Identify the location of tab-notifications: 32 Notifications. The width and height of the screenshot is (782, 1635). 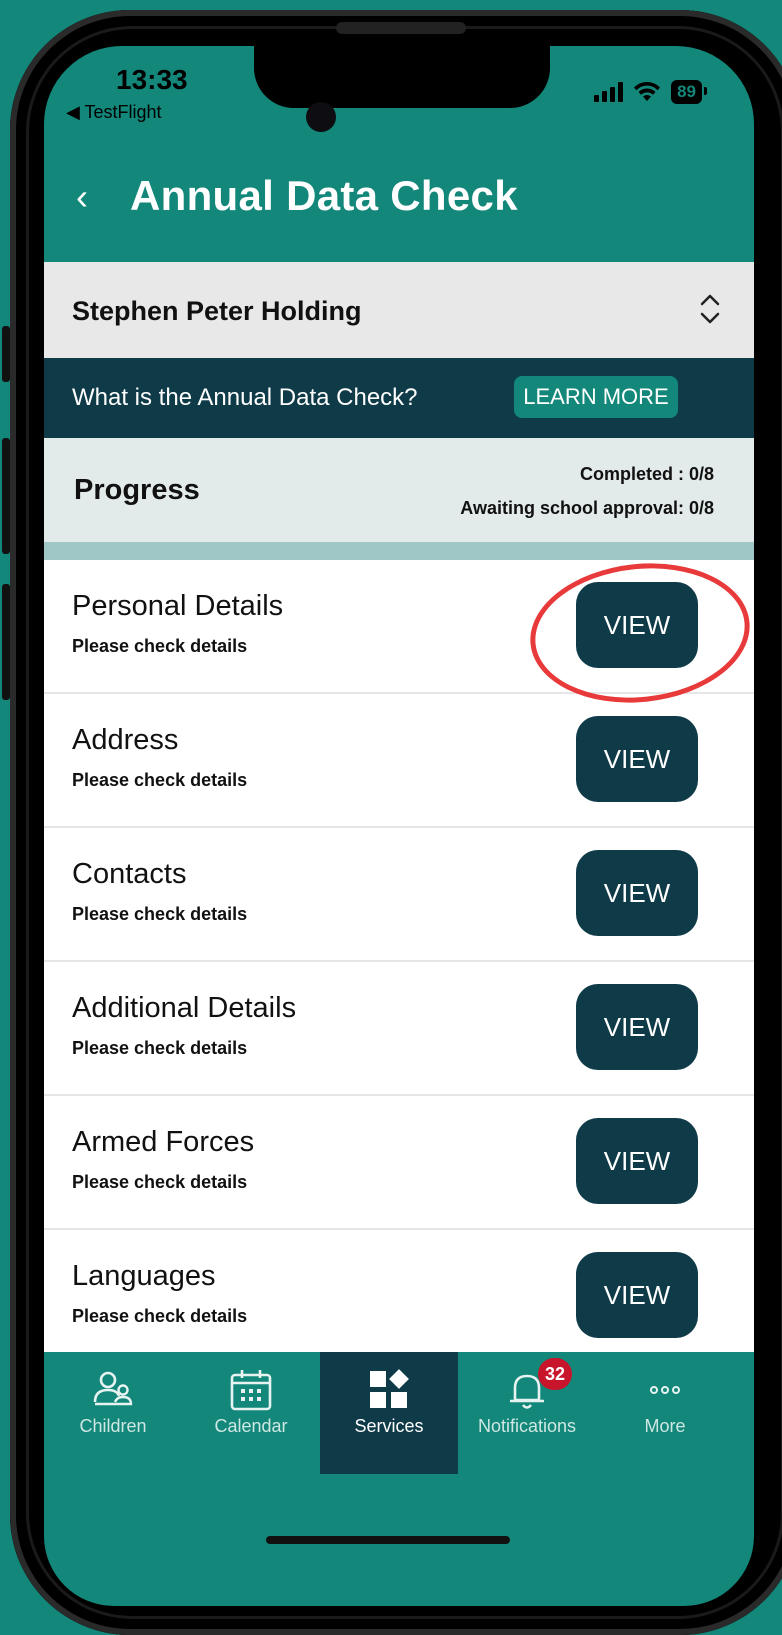
(527, 1413).